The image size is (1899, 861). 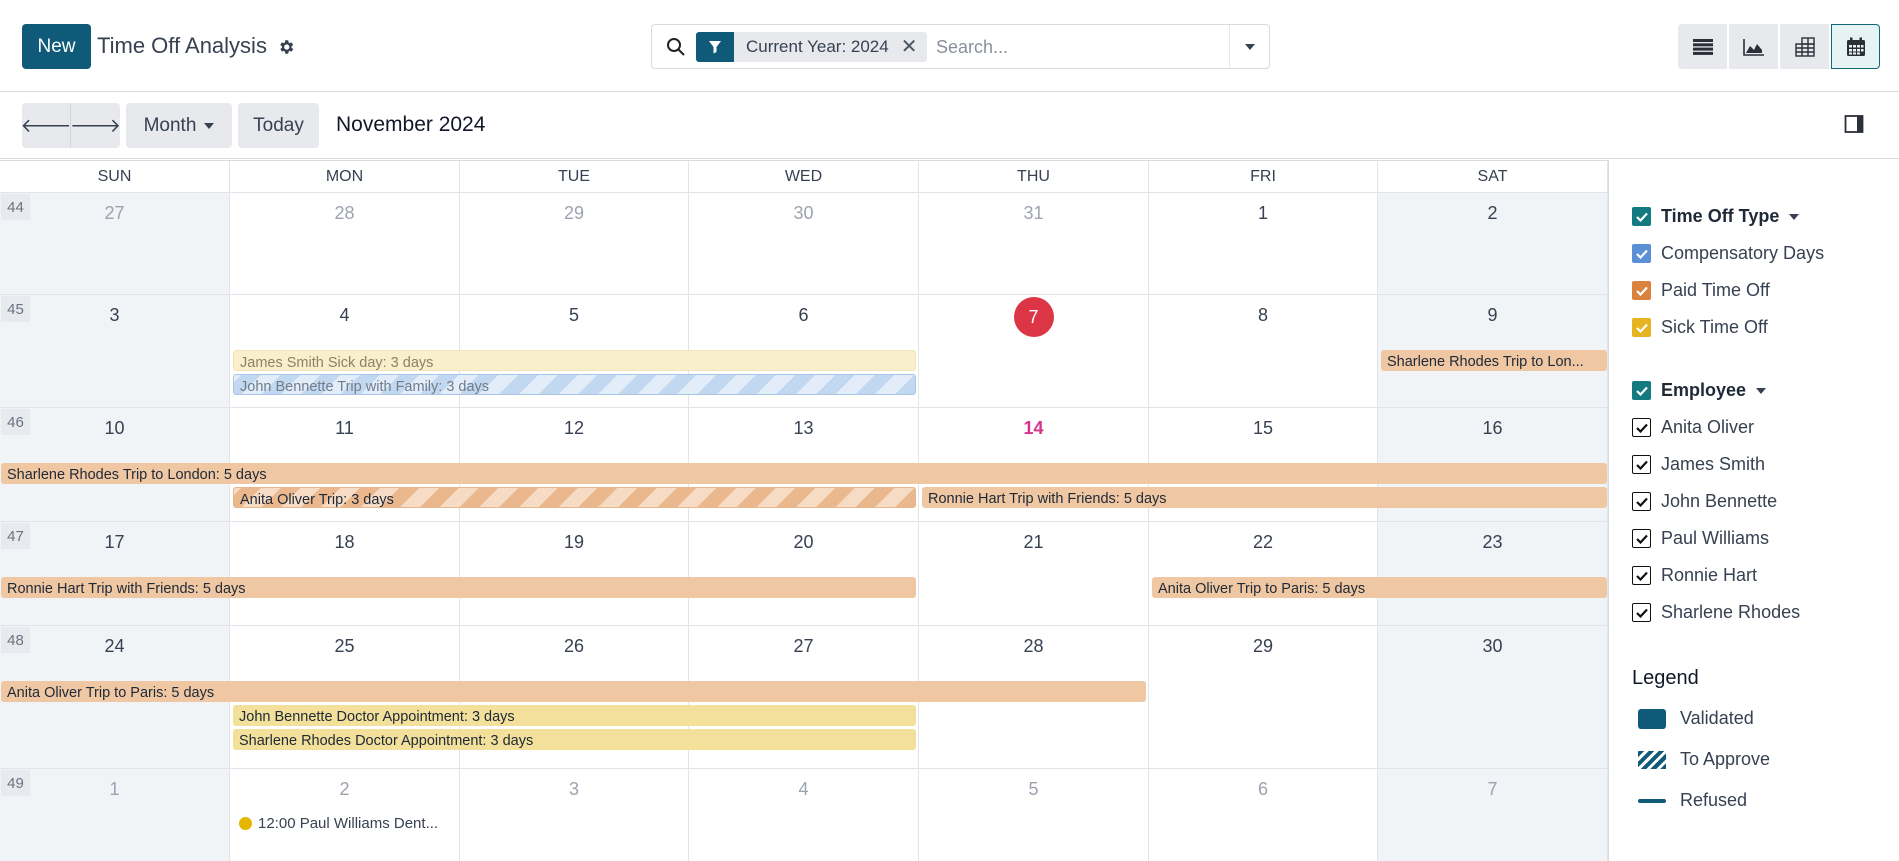 I want to click on search-icon, so click(x=676, y=47).